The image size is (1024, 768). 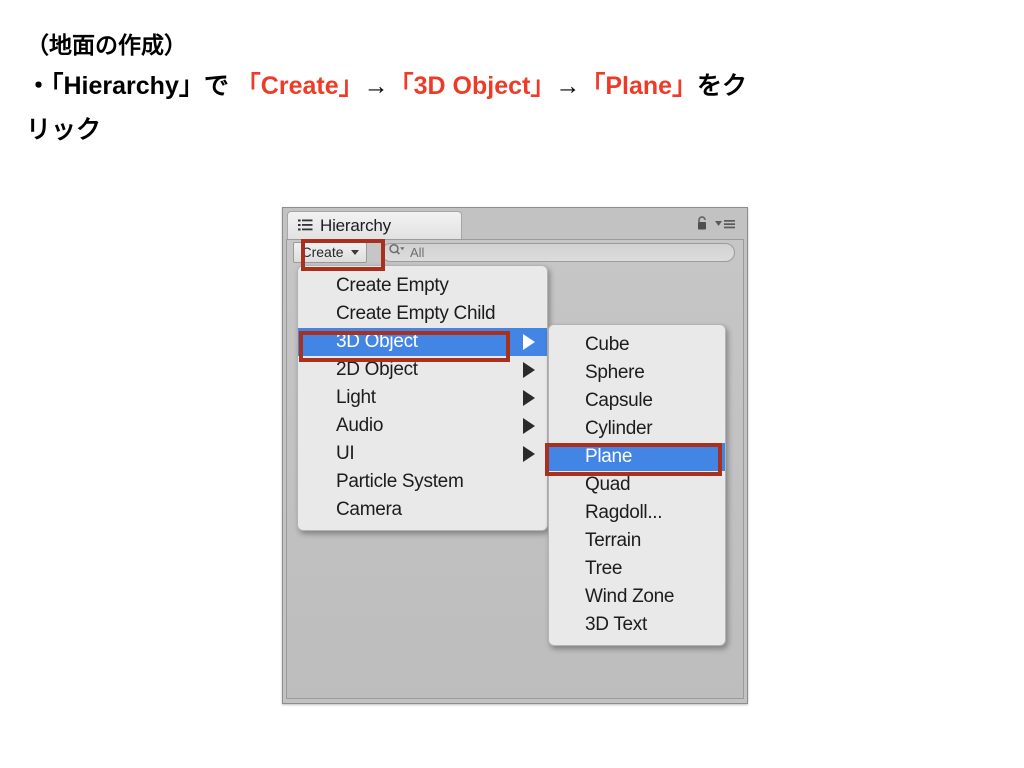 I want to click on menu-item-light: Light, so click(x=422, y=398).